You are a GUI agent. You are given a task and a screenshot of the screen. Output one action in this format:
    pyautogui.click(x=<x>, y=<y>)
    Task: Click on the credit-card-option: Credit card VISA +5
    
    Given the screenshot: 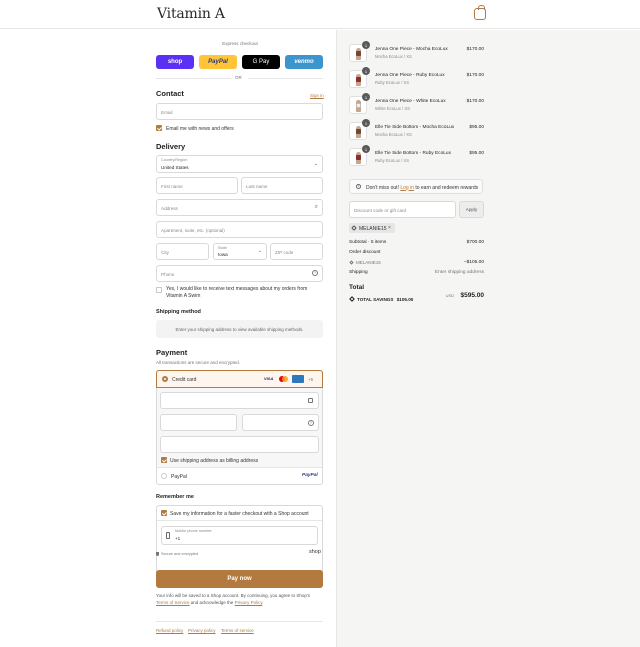 What is the action you would take?
    pyautogui.click(x=239, y=379)
    